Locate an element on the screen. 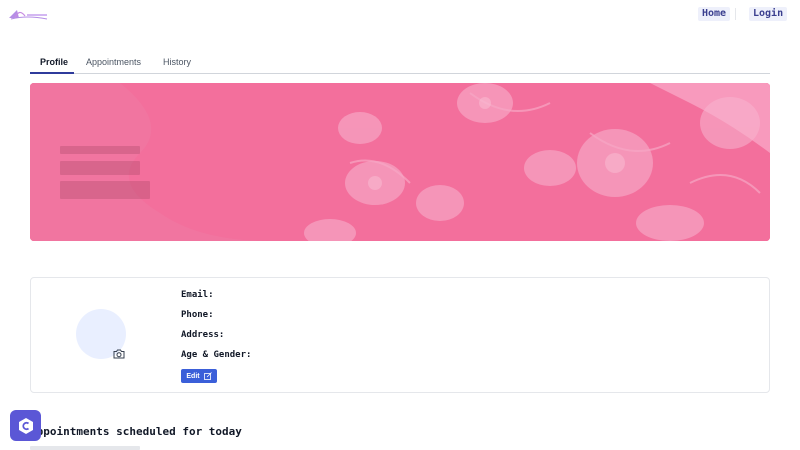 This screenshot has height=450, width=800. appointments-today-title: Appointments scheduled for today is located at coordinates (136, 431).